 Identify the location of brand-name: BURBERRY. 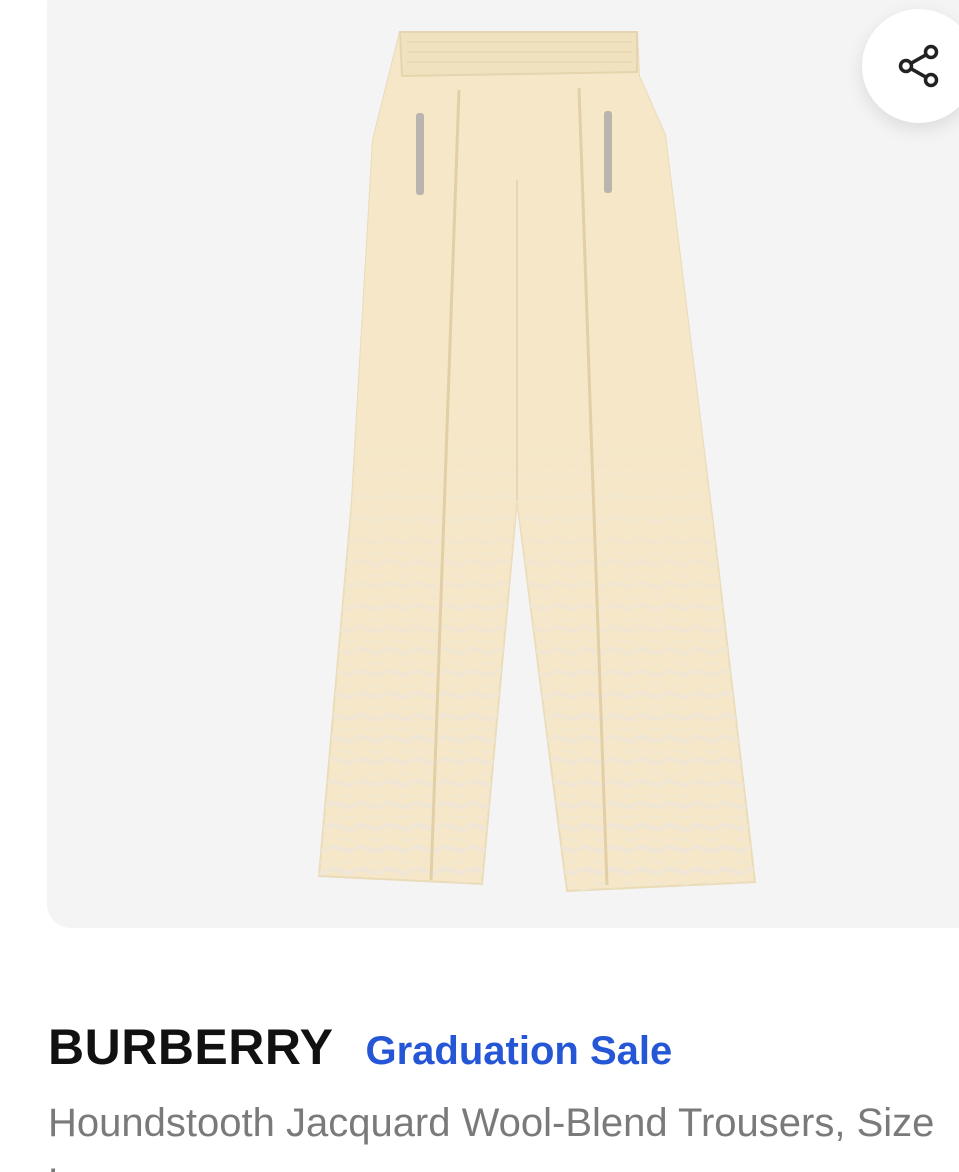
(191, 1047).